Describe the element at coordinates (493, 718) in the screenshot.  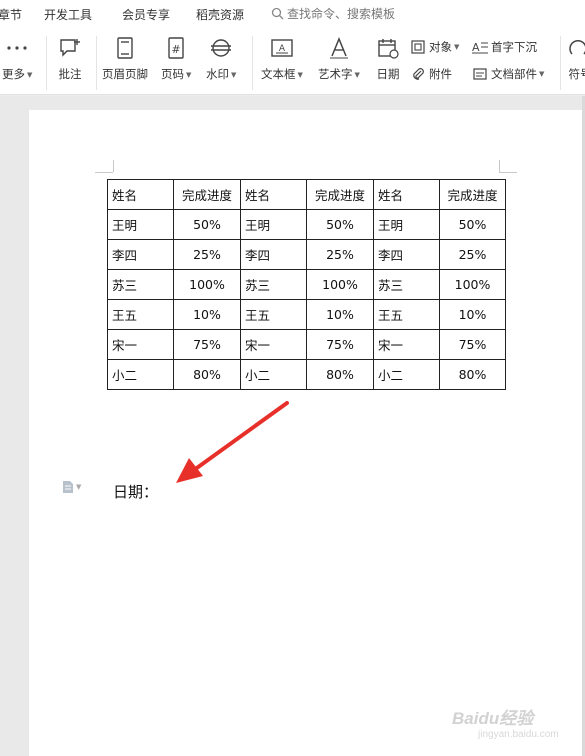
I see `watermark-text: Baidu经验` at that location.